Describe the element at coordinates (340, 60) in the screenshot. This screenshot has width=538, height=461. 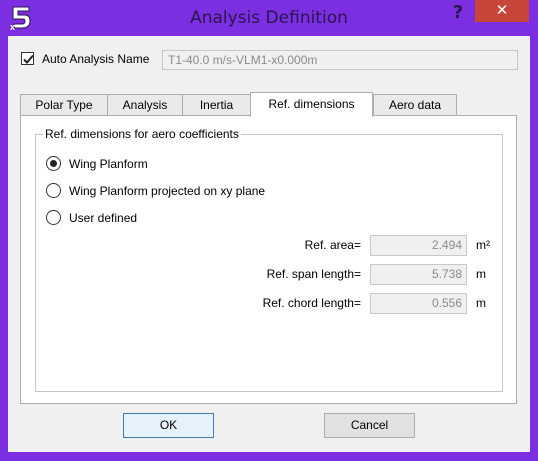
I see `auto-analysis-name-field: T1-40.0 m/s-VLM1-x0.000m` at that location.